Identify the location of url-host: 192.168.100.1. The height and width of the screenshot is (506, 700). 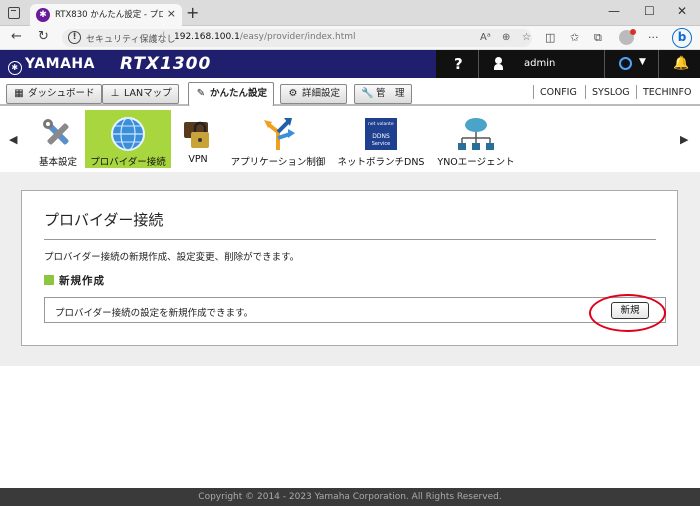
(207, 37).